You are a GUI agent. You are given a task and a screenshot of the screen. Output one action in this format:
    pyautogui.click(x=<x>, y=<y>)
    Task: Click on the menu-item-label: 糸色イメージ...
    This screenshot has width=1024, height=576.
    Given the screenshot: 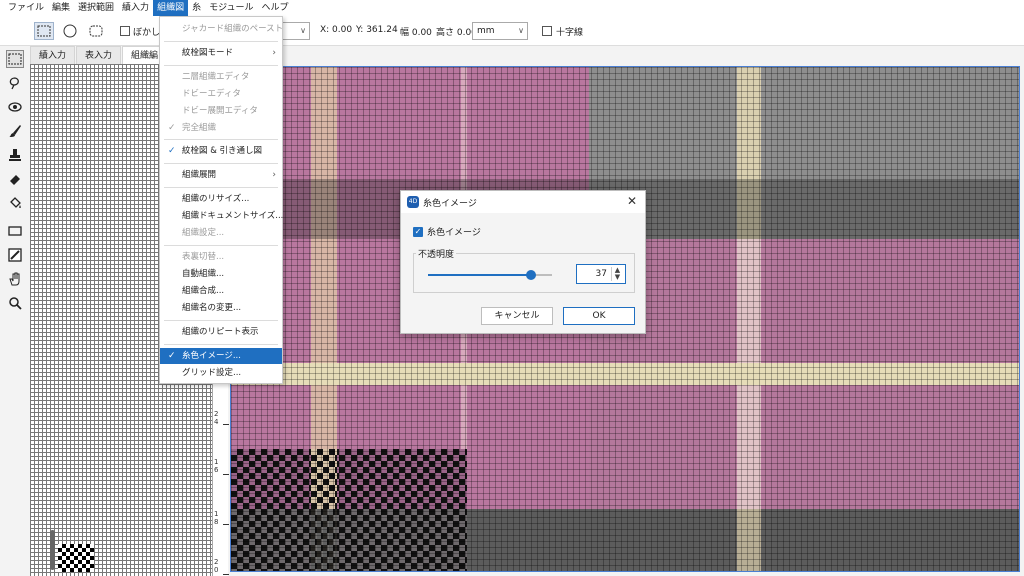 What is the action you would take?
    pyautogui.click(x=211, y=356)
    